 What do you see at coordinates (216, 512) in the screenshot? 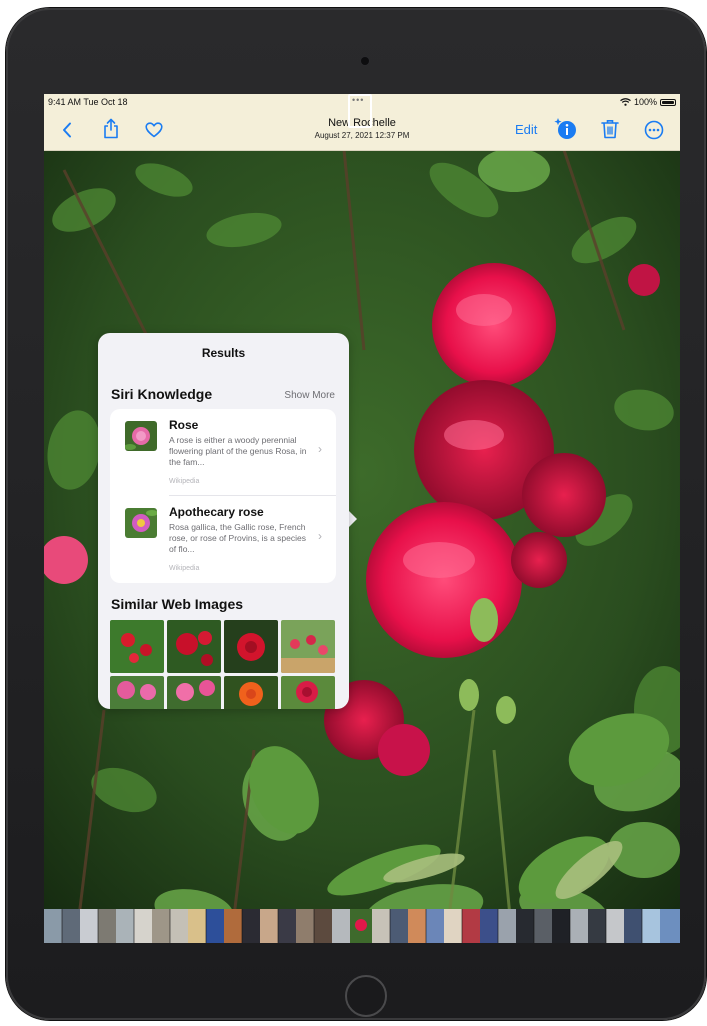
I see `knowledge-title: Apothecary rose` at bounding box center [216, 512].